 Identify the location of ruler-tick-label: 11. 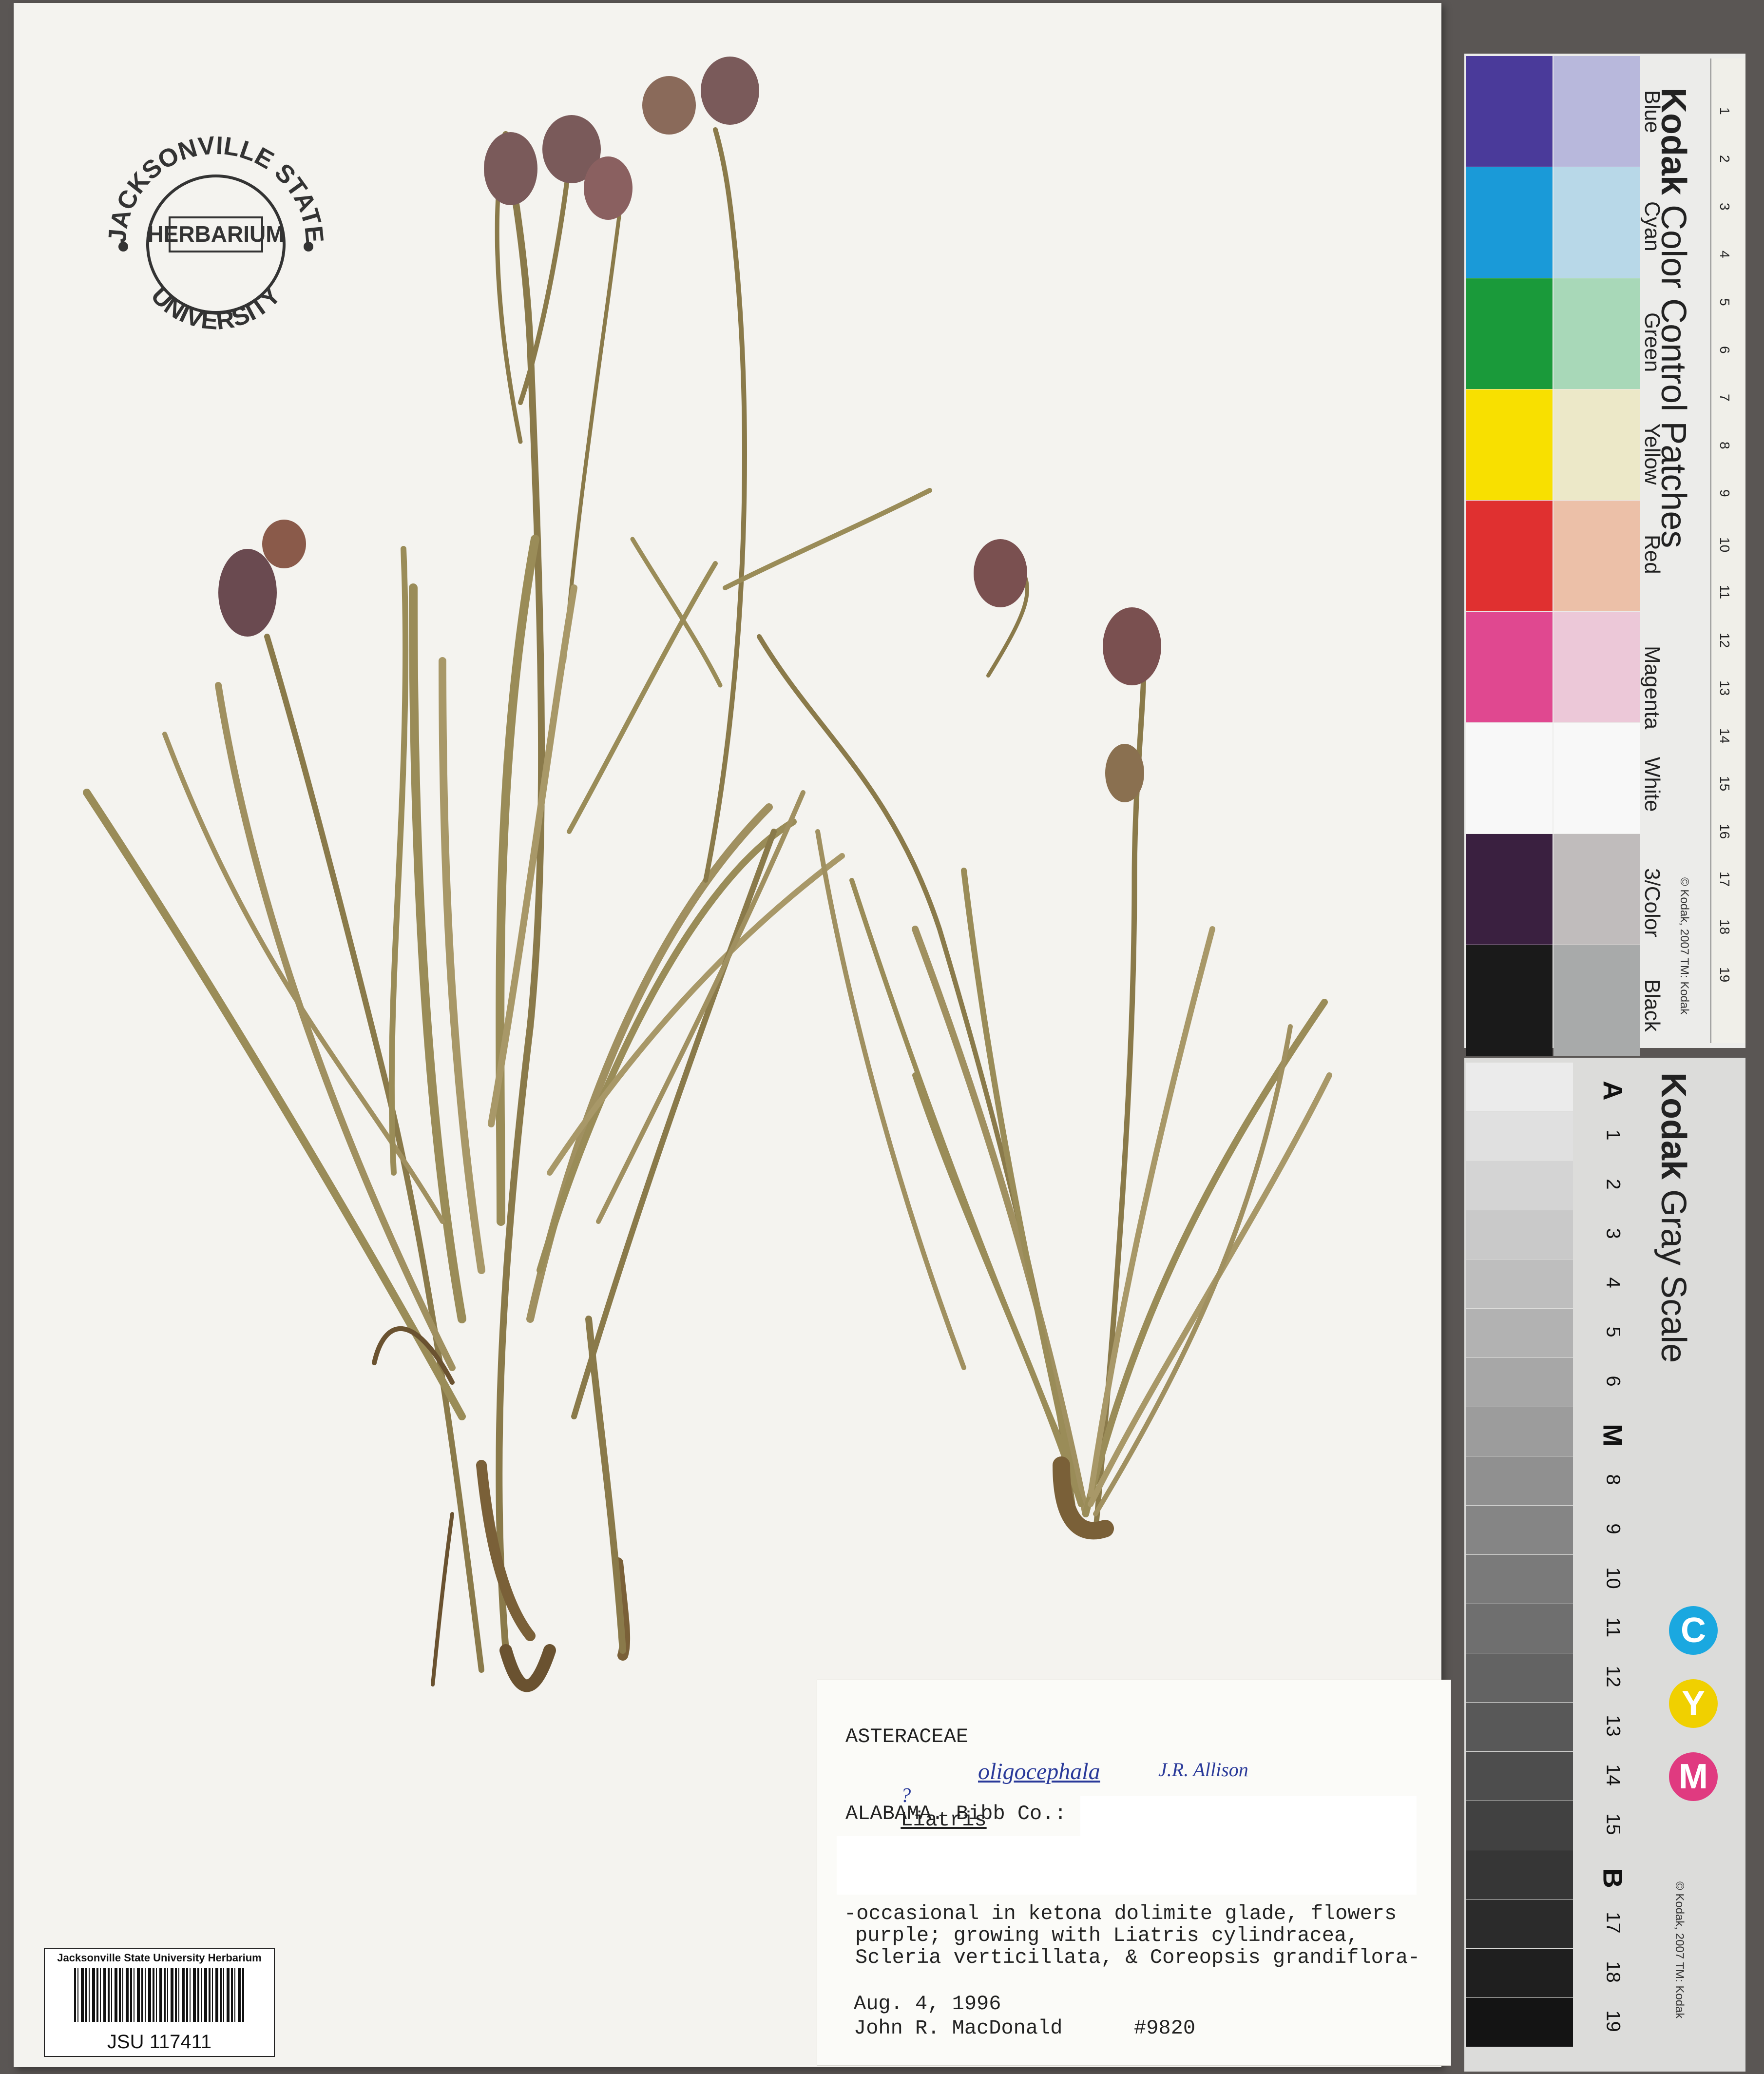
(1725, 592).